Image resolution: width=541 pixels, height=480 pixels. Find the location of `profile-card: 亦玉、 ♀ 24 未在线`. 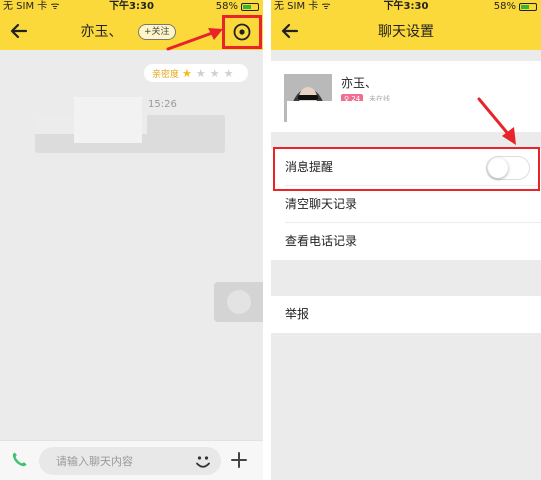

profile-card: 亦玉、 ♀ 24 未在线 is located at coordinates (406, 96).